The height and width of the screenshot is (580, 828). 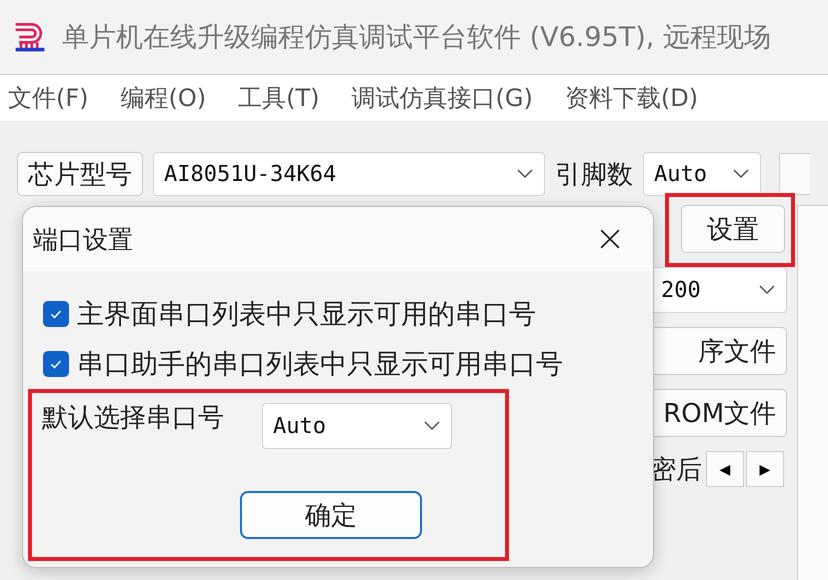 I want to click on scroll-left-button: ◀, so click(x=725, y=469).